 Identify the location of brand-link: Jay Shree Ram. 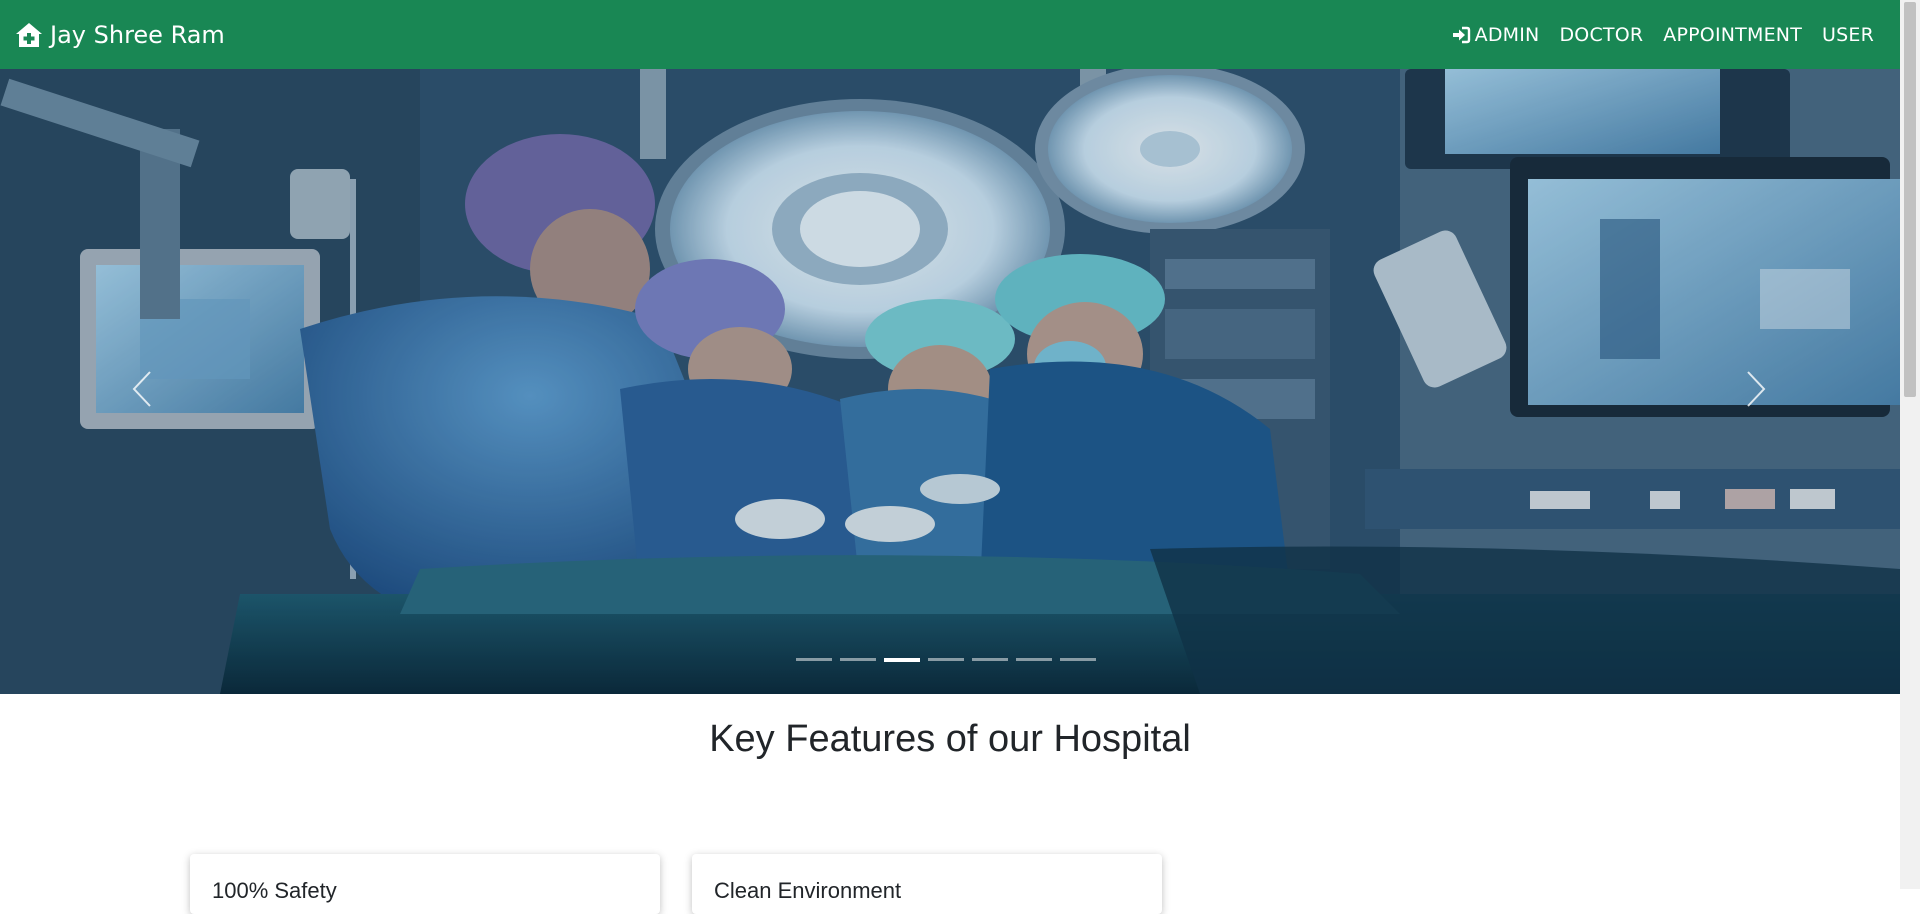
(119, 35).